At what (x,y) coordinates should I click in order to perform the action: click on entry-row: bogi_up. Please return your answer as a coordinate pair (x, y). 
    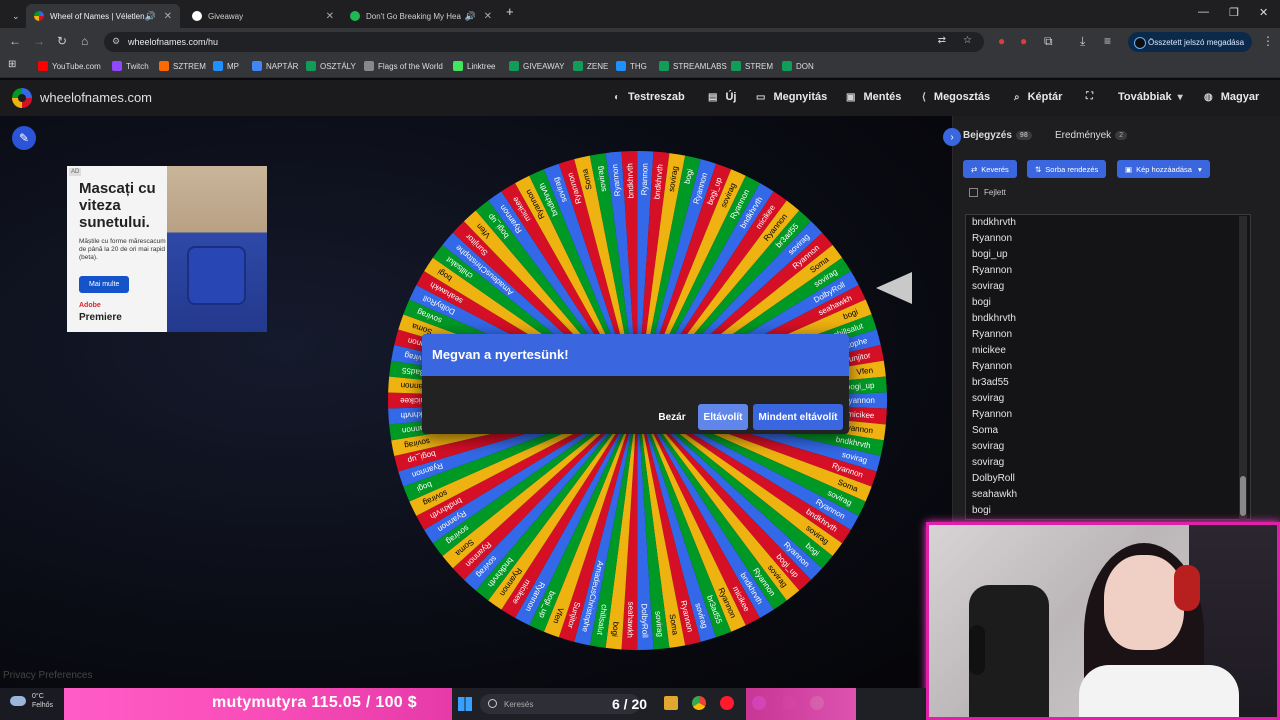
    Looking at the image, I should click on (1108, 255).